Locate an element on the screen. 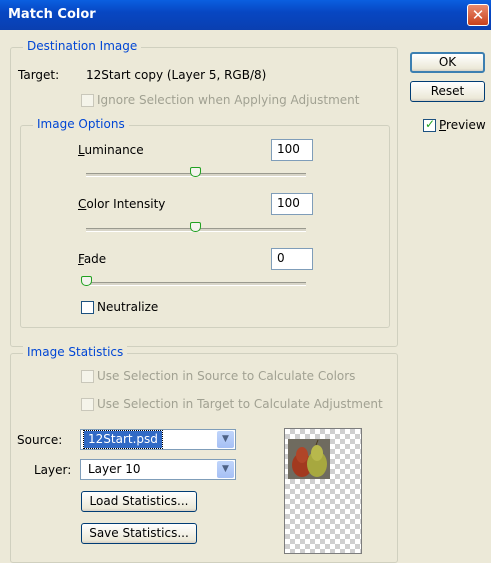 This screenshot has width=491, height=563. target-label: Target: is located at coordinates (39, 75).